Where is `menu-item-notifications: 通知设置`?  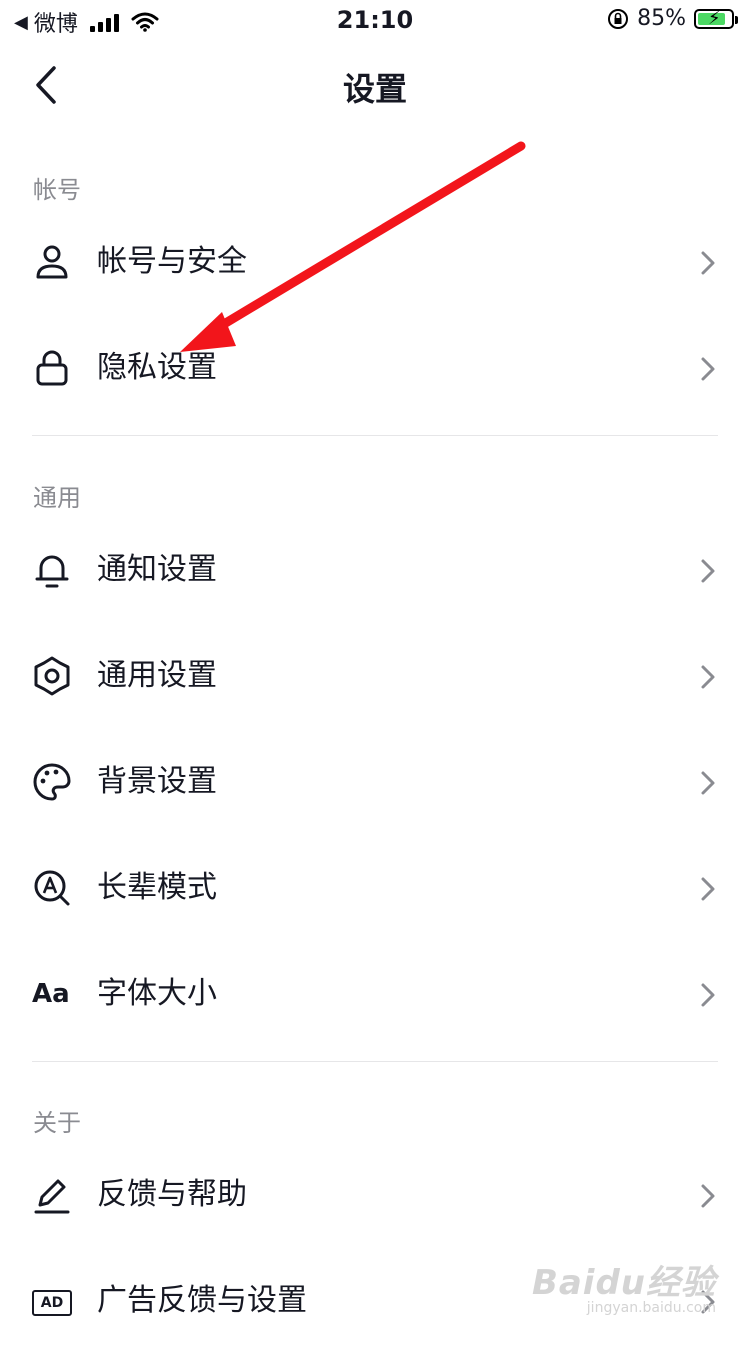 menu-item-notifications: 通知设置 is located at coordinates (375, 570).